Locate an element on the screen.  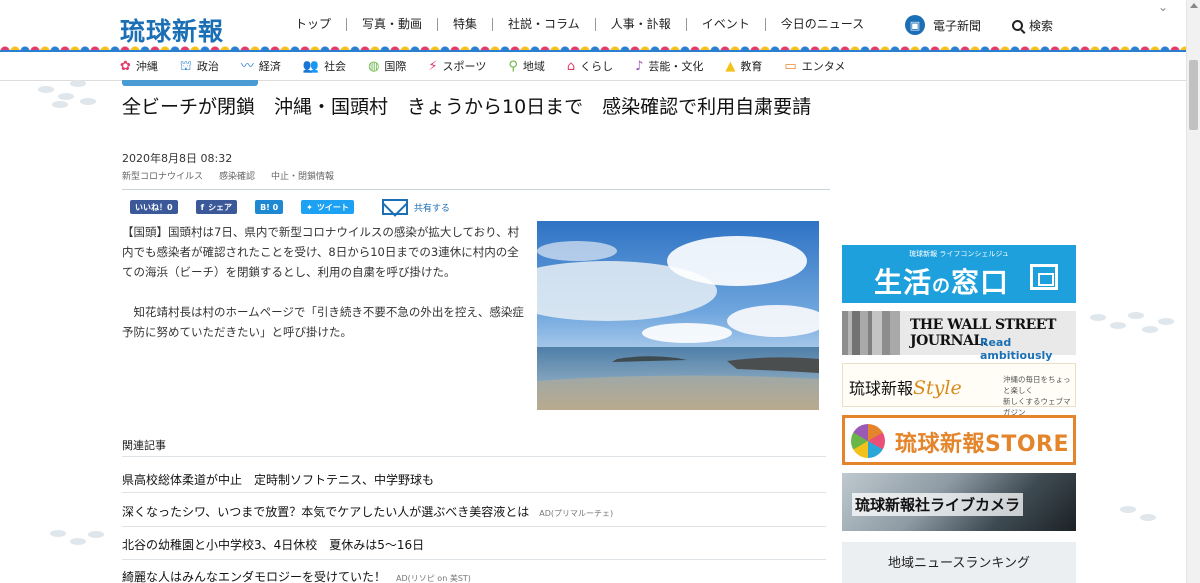
category-10: ▭ エンタメ is located at coordinates (814, 66).